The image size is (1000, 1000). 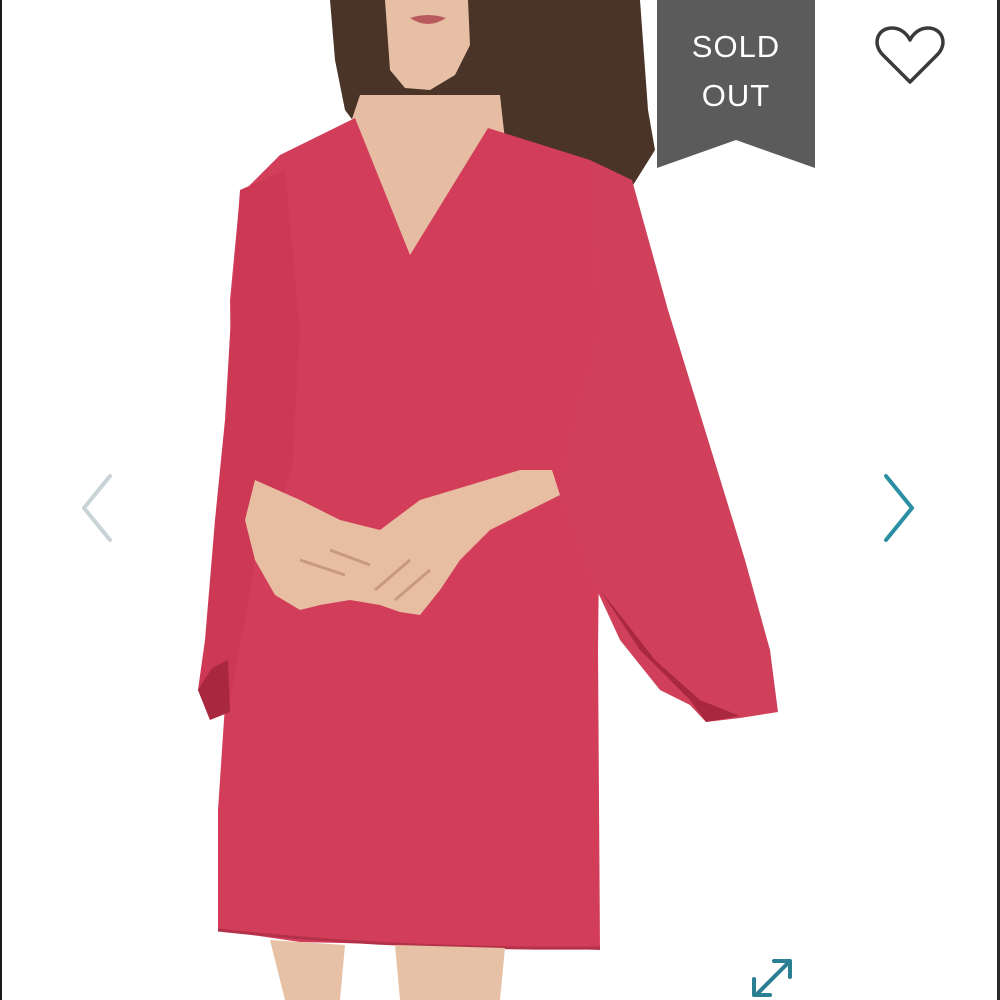 I want to click on chevron-left-icon, so click(x=97, y=508).